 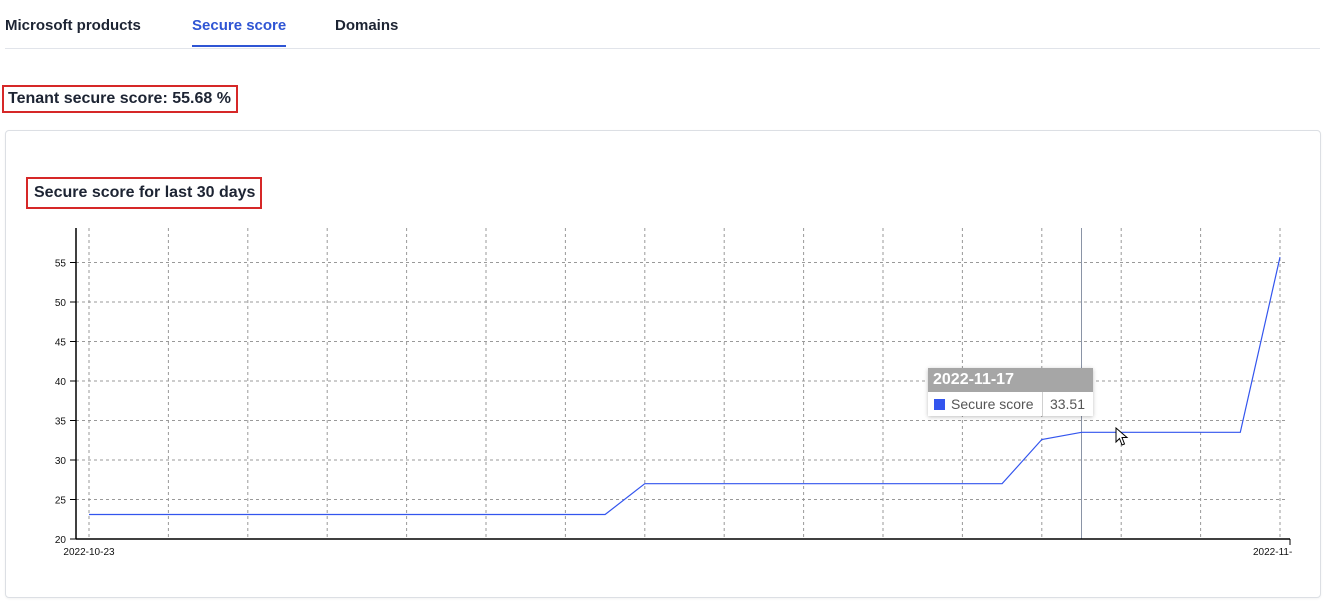 I want to click on tooltip-date: 2022-11-17, so click(x=1010, y=380).